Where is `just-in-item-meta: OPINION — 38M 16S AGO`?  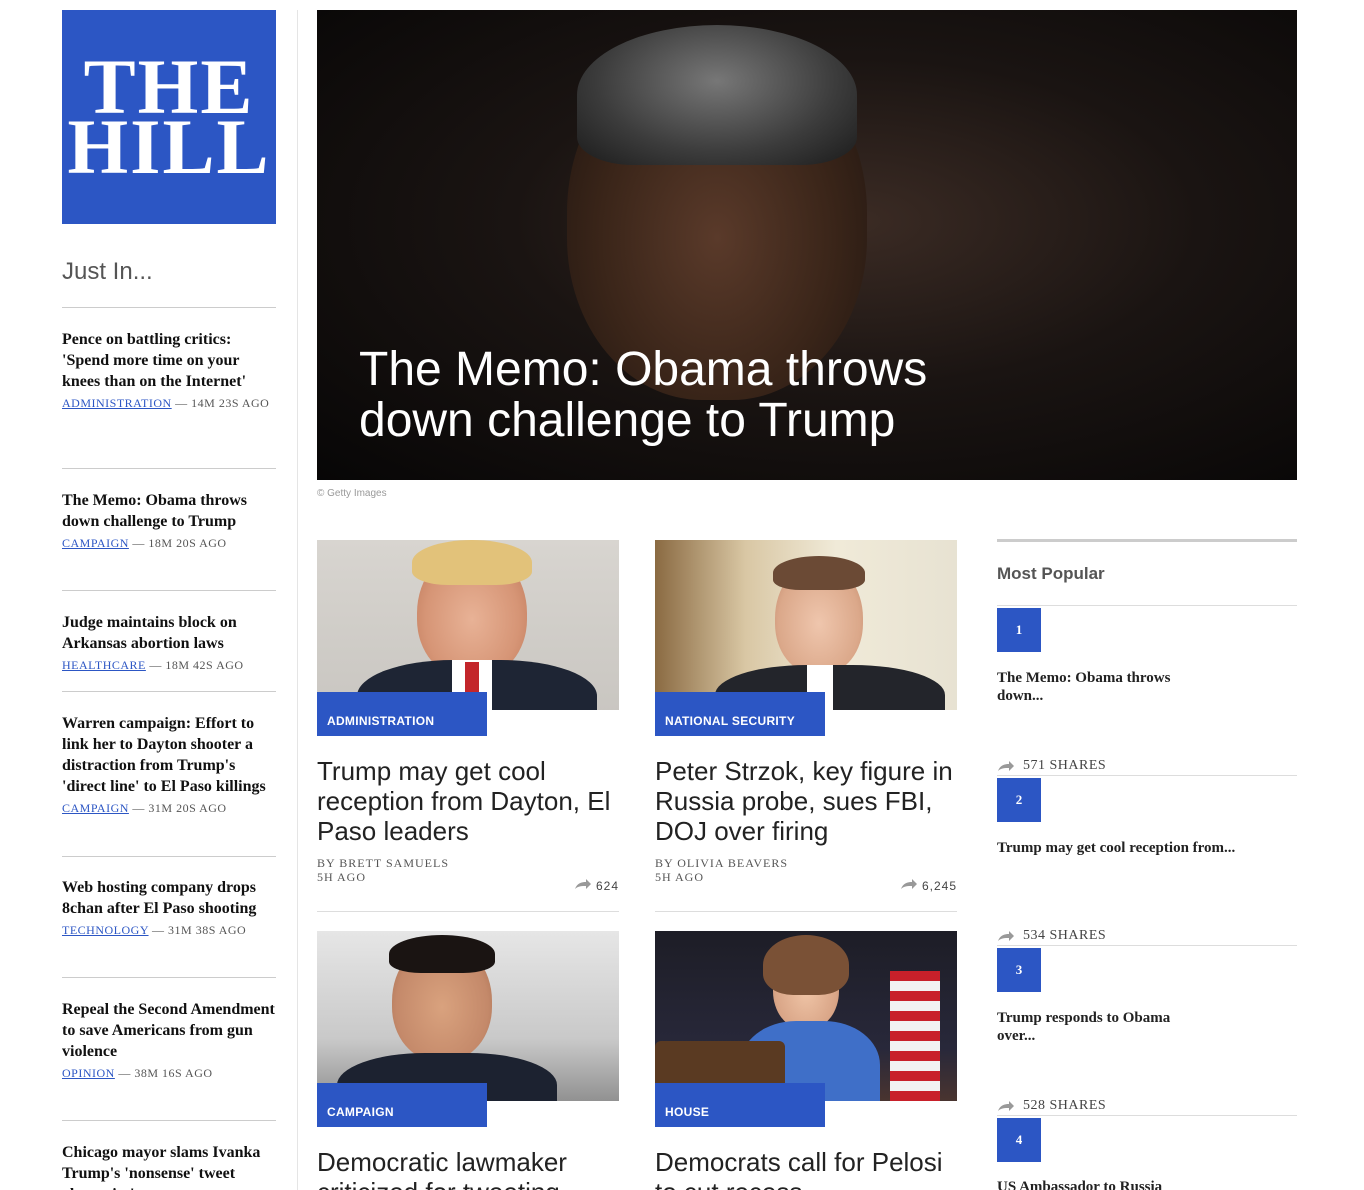
just-in-item-meta: OPINION — 38M 16S AGO is located at coordinates (169, 1073).